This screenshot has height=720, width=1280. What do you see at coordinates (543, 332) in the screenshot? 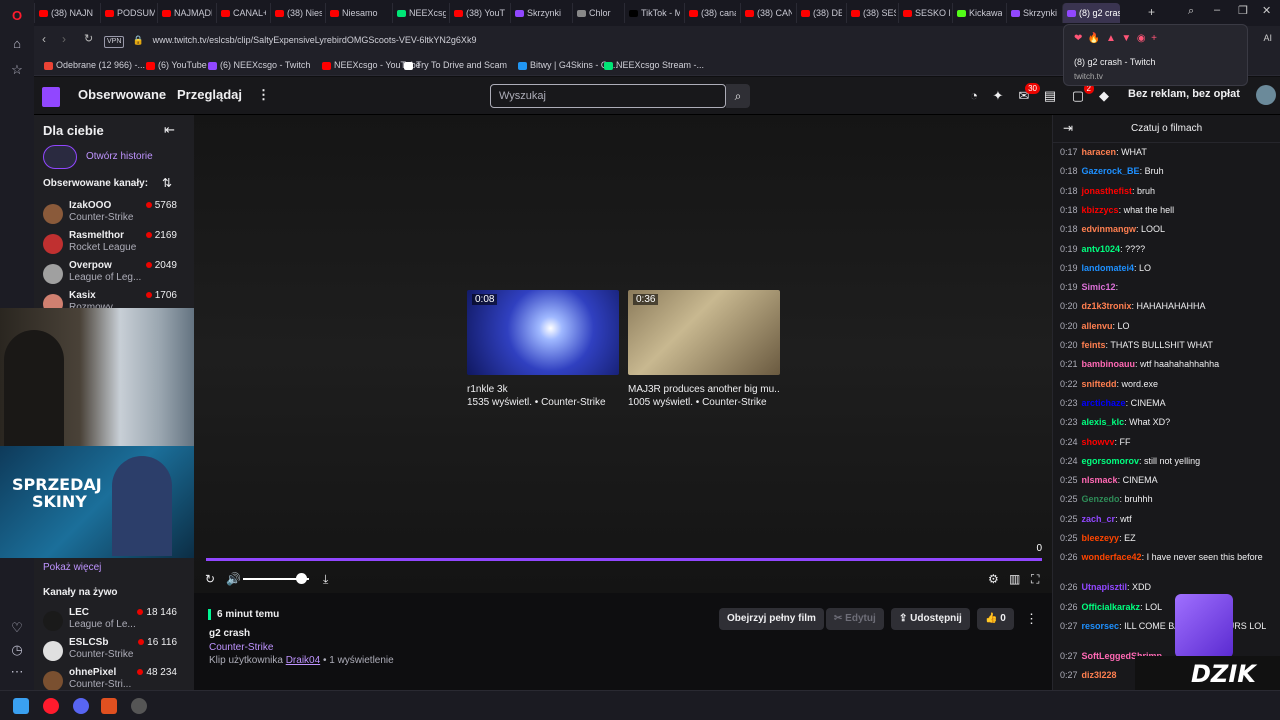
I see `clip-thumbnail: 0:08` at bounding box center [543, 332].